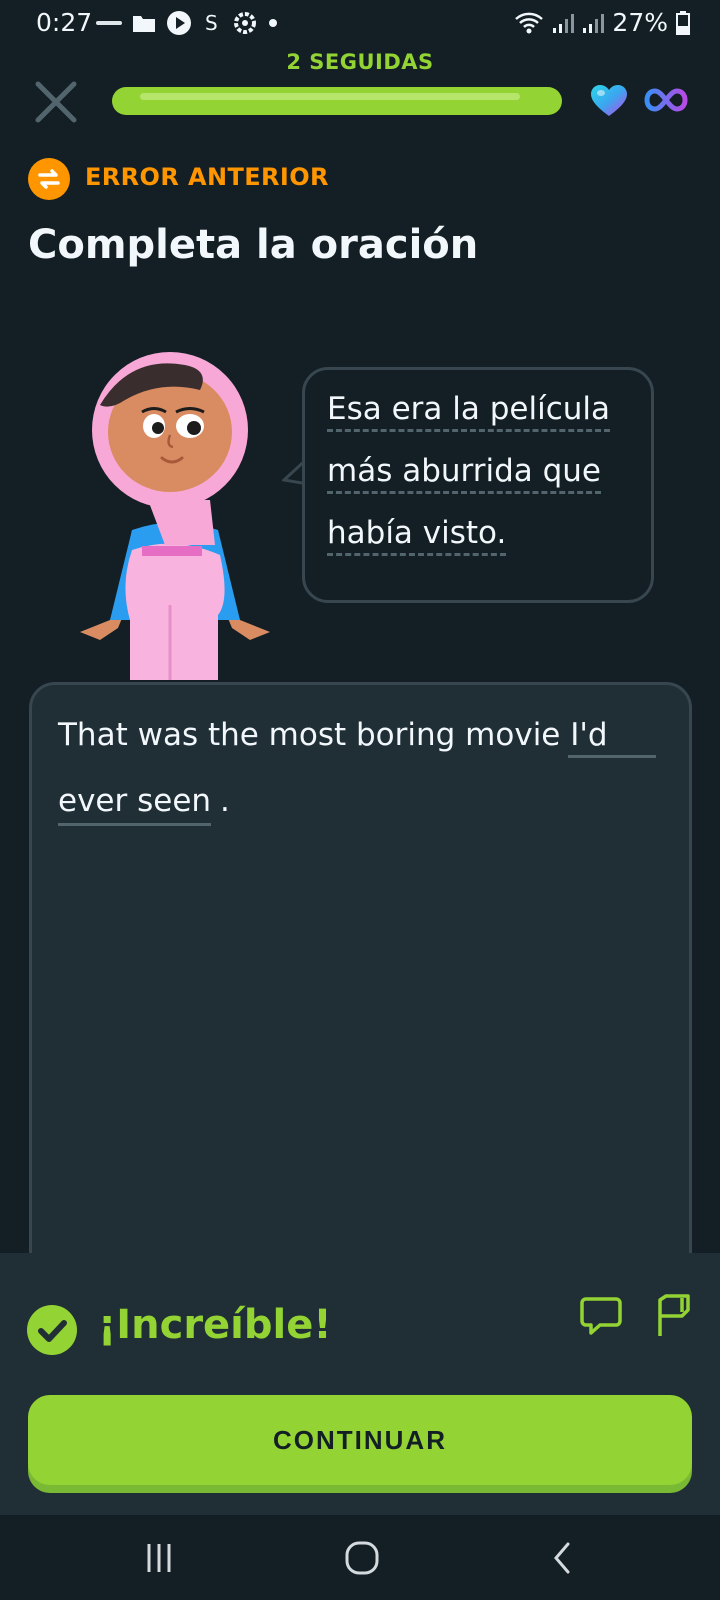 Image resolution: width=720 pixels, height=1600 pixels. I want to click on flag-icon, so click(674, 1315).